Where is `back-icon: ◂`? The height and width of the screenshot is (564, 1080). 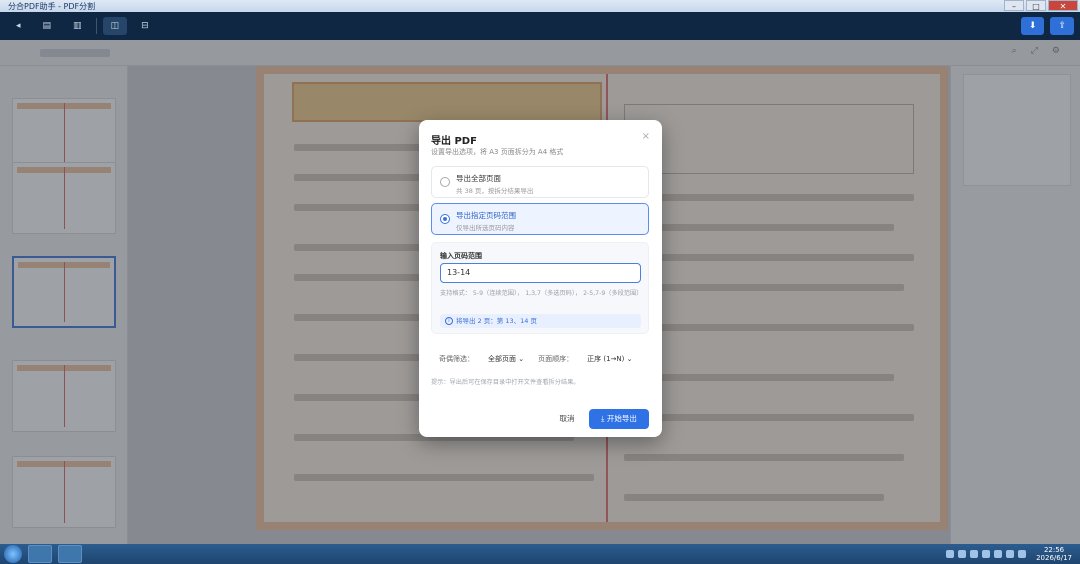
back-icon: ◂ is located at coordinates (18, 26).